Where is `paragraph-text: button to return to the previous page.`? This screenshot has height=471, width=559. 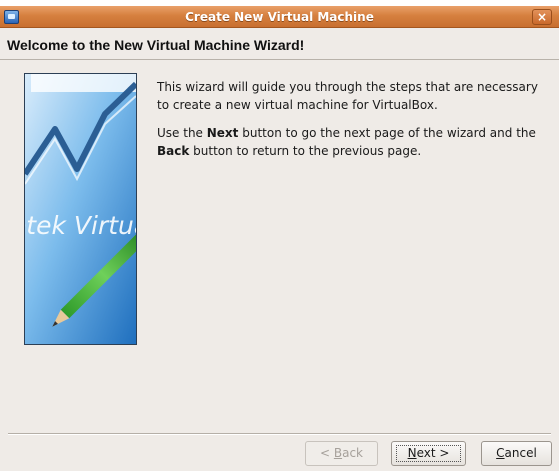
paragraph-text: button to return to the previous page. is located at coordinates (305, 151).